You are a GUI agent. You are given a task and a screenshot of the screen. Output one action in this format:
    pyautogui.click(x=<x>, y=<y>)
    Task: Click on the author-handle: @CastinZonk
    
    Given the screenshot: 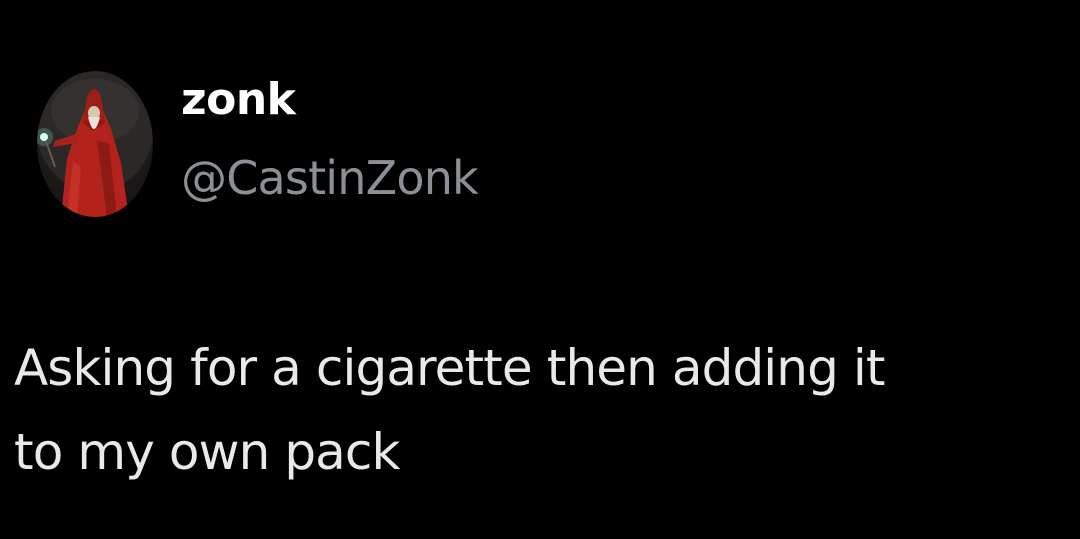 What is the action you would take?
    pyautogui.click(x=330, y=178)
    